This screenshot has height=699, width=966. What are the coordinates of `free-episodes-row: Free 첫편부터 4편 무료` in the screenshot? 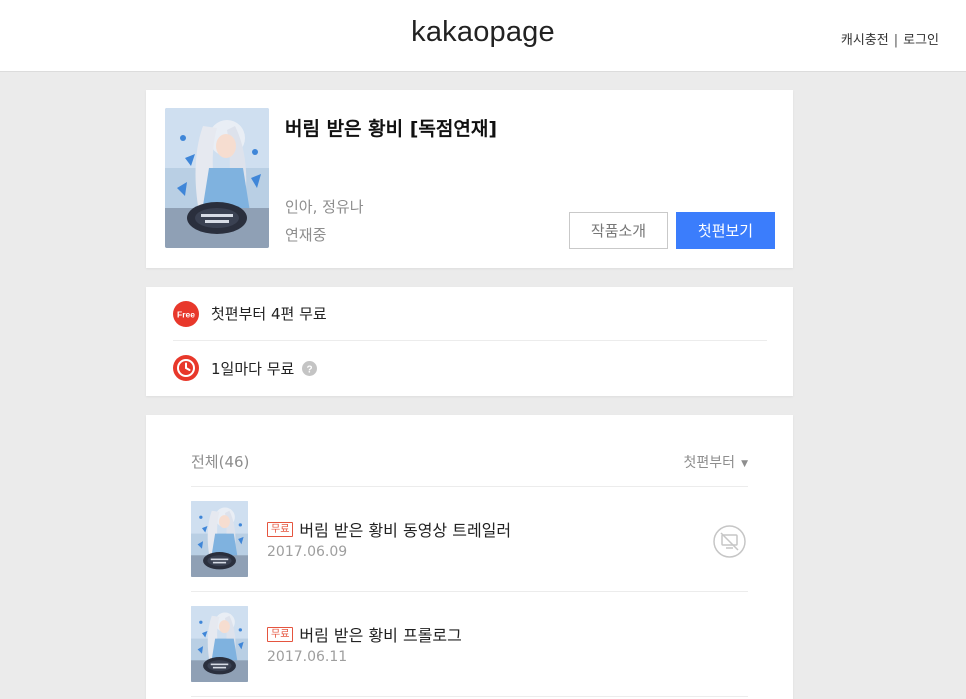 It's located at (470, 314).